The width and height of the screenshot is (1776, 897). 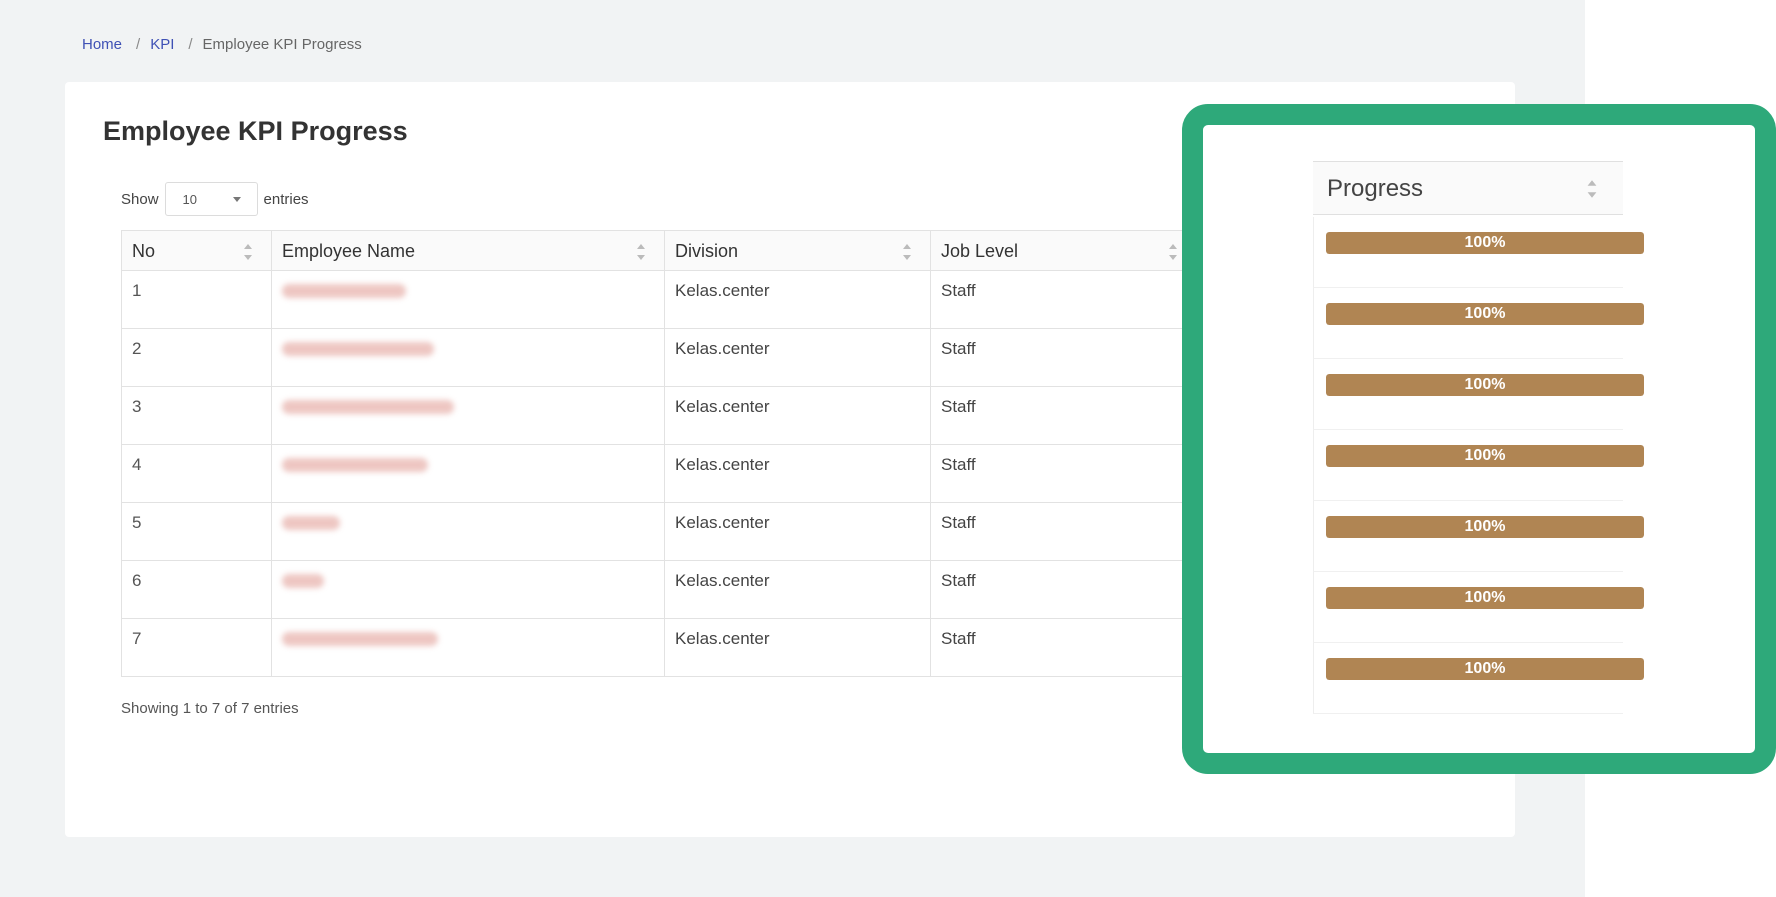 I want to click on breadcrumb-home: Home, so click(x=102, y=44).